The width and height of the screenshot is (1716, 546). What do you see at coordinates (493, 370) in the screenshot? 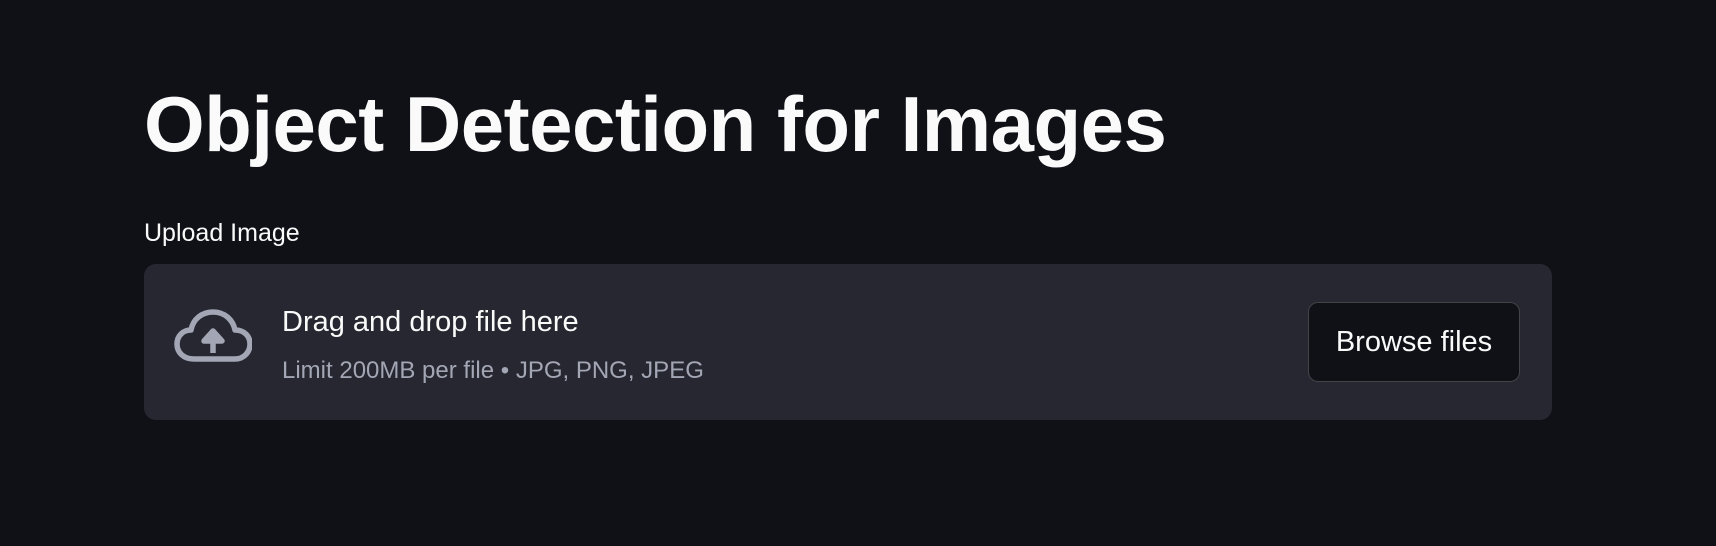
I see `dropzone-file-limit: Limit 200MB per file • JPG, PNG, JPEG` at bounding box center [493, 370].